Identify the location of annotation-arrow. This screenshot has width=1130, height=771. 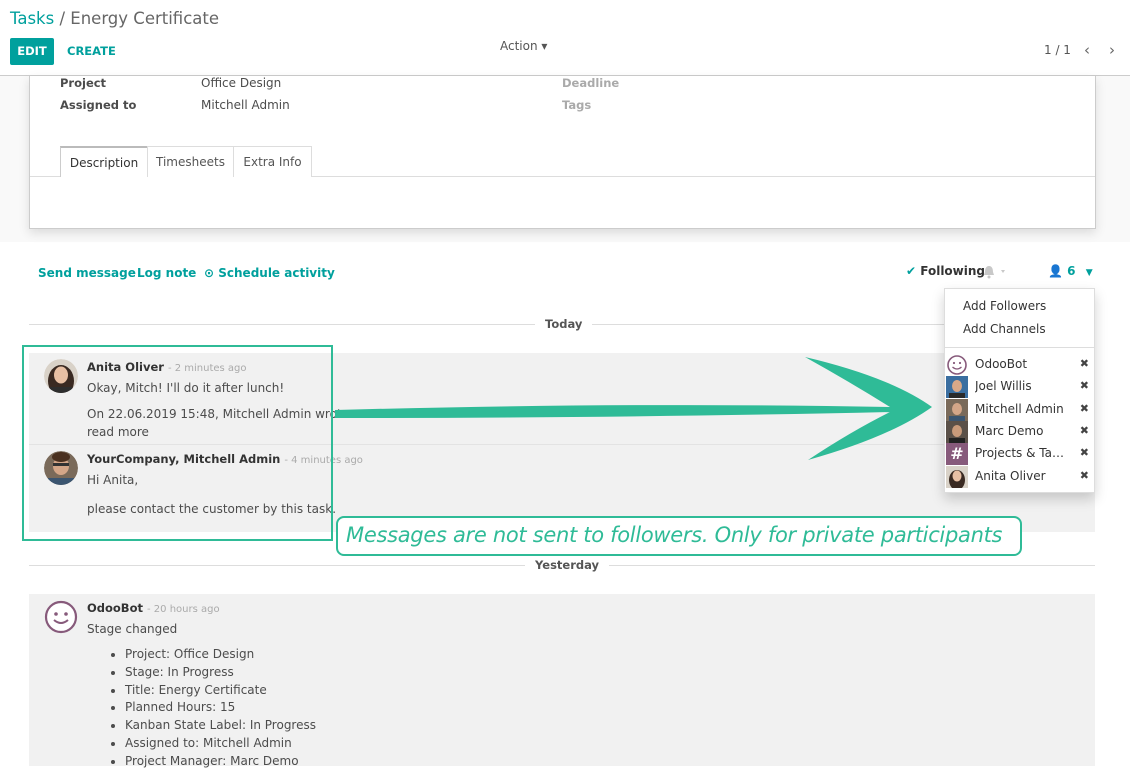
(633, 408).